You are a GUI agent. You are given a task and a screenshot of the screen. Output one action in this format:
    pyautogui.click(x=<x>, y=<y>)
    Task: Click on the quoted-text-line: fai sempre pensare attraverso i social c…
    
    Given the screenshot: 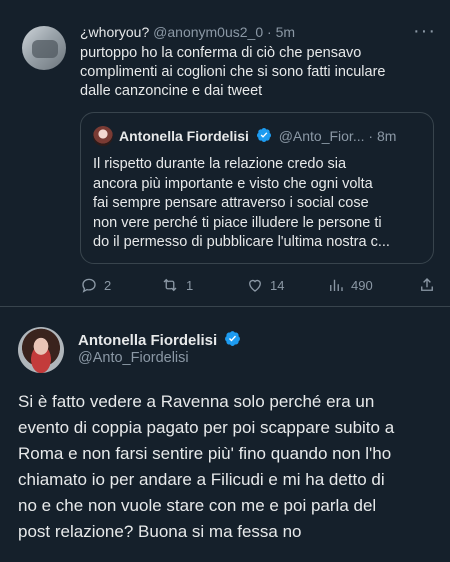 What is the action you would take?
    pyautogui.click(x=231, y=203)
    